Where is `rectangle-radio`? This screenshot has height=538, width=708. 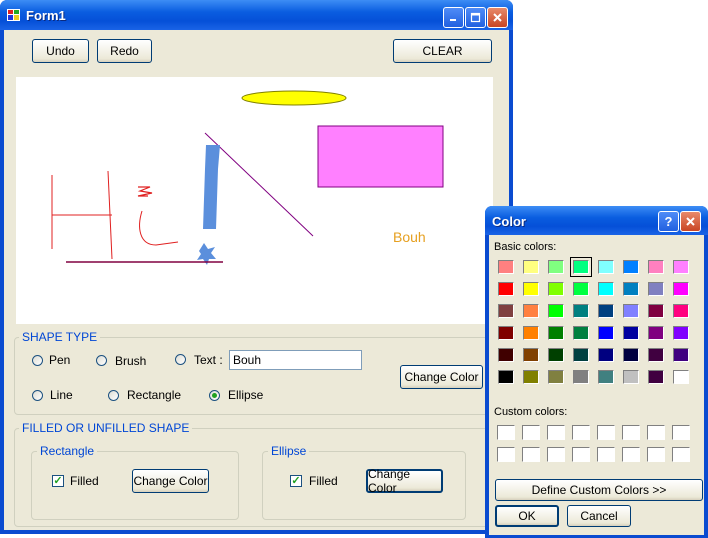 rectangle-radio is located at coordinates (113, 395).